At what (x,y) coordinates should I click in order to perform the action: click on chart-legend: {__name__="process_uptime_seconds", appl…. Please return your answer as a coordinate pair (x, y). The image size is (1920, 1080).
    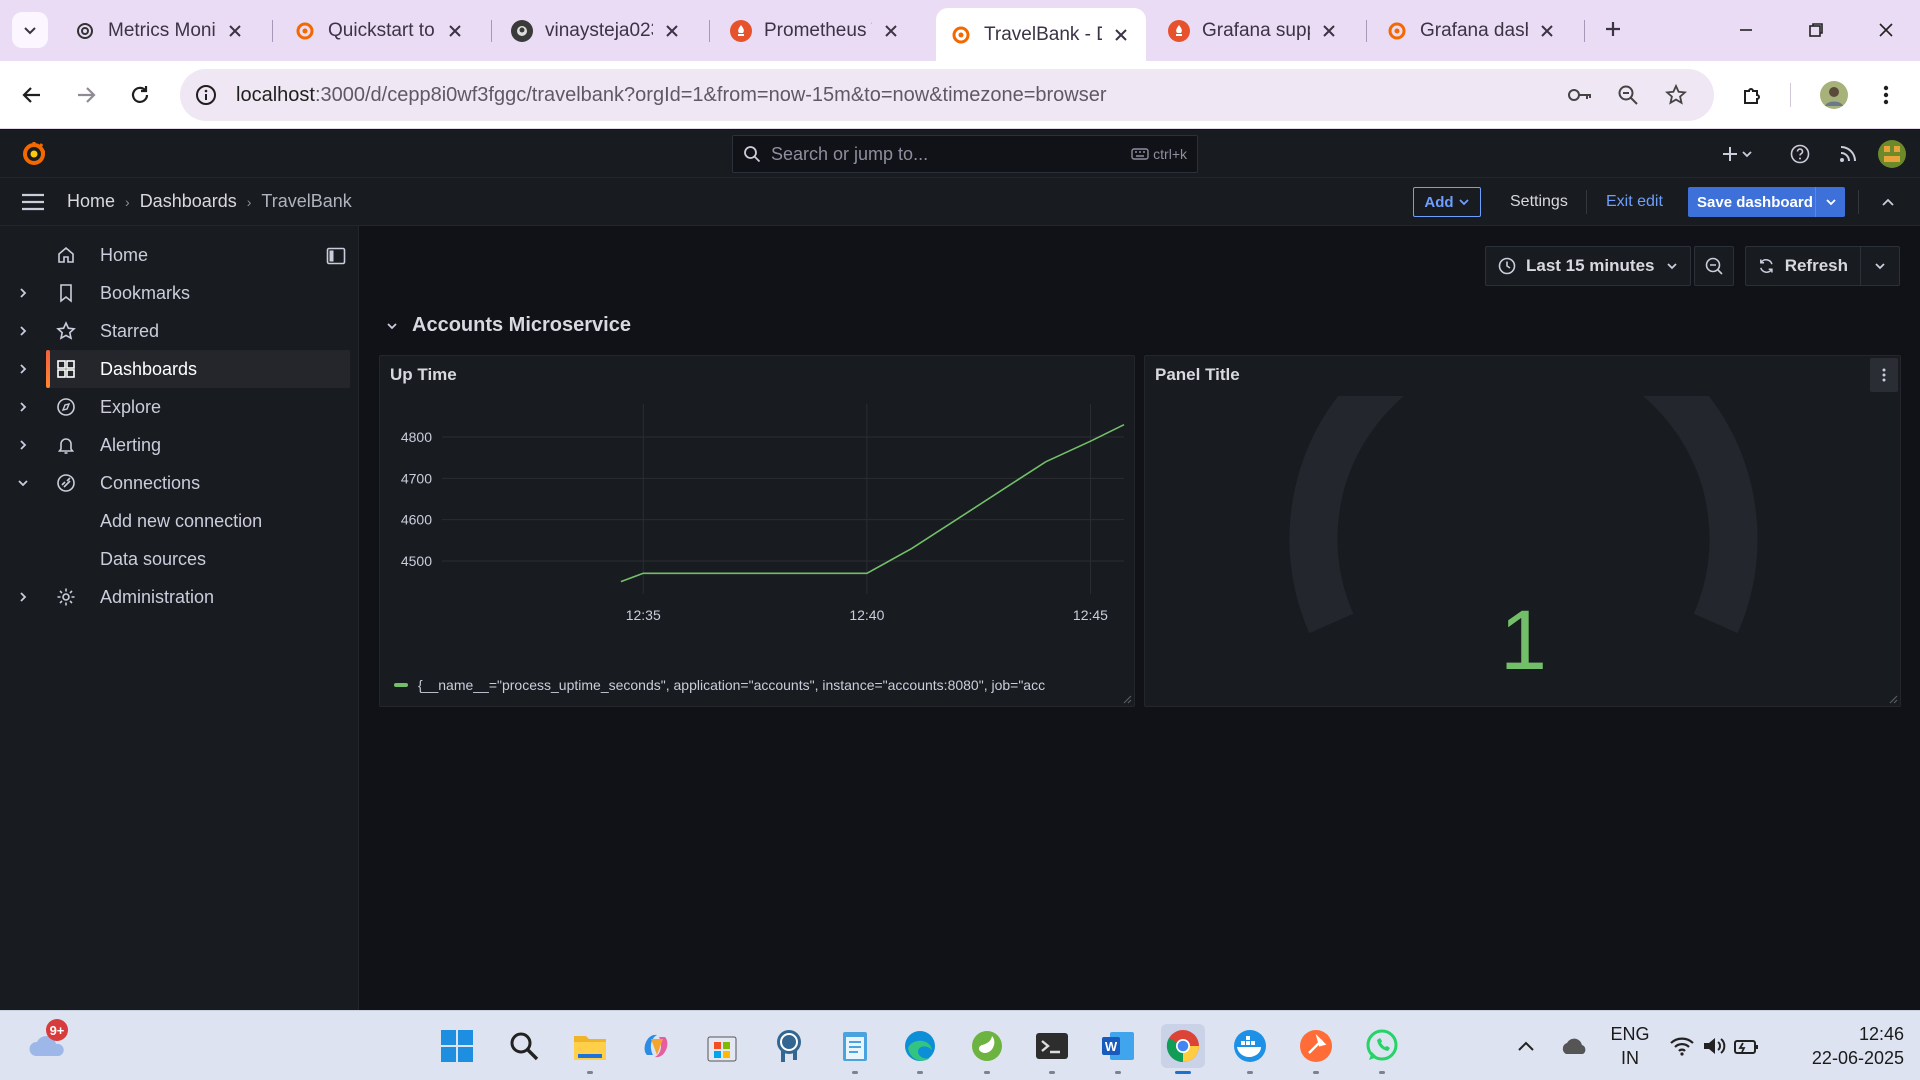
    Looking at the image, I should click on (765, 685).